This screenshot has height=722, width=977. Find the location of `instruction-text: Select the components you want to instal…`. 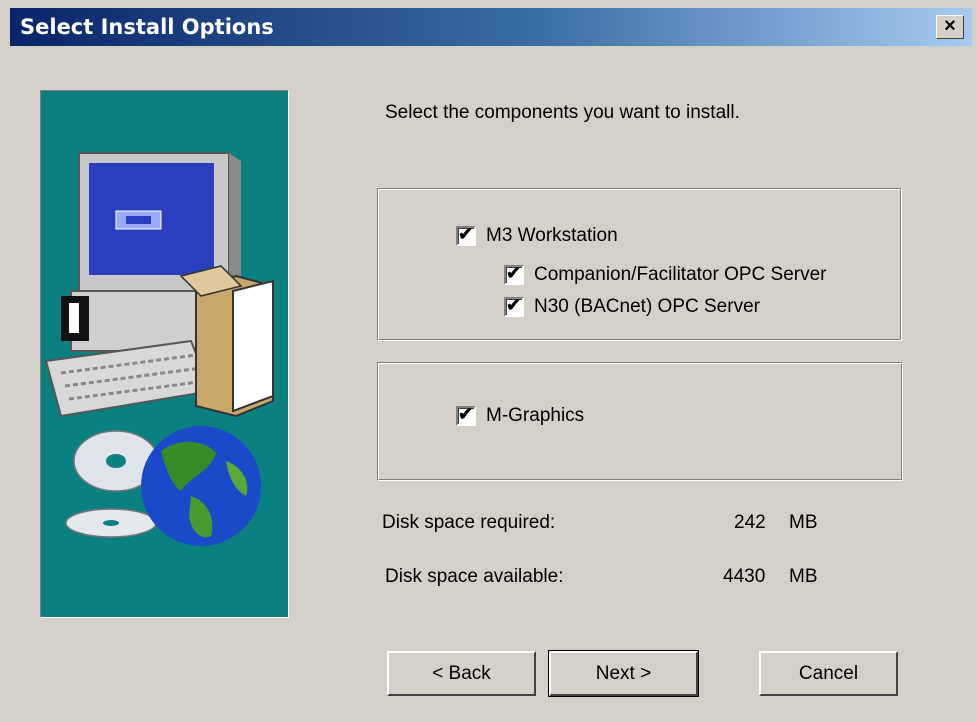

instruction-text: Select the components you want to instal… is located at coordinates (562, 112).